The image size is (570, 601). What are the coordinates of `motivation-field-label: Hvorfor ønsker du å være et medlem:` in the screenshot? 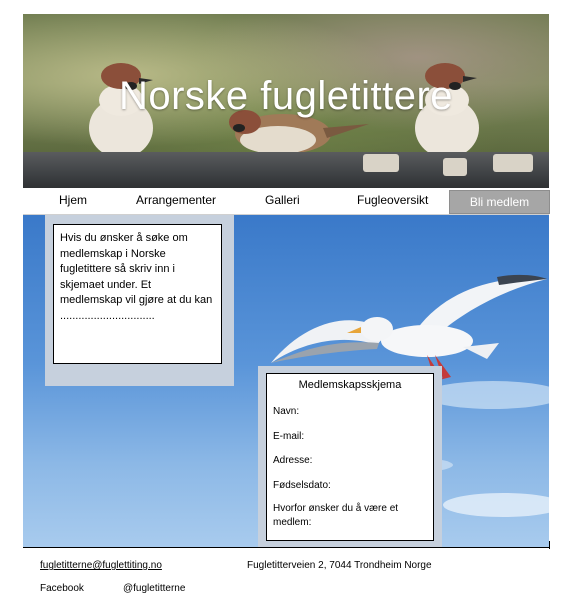 It's located at (348, 516).